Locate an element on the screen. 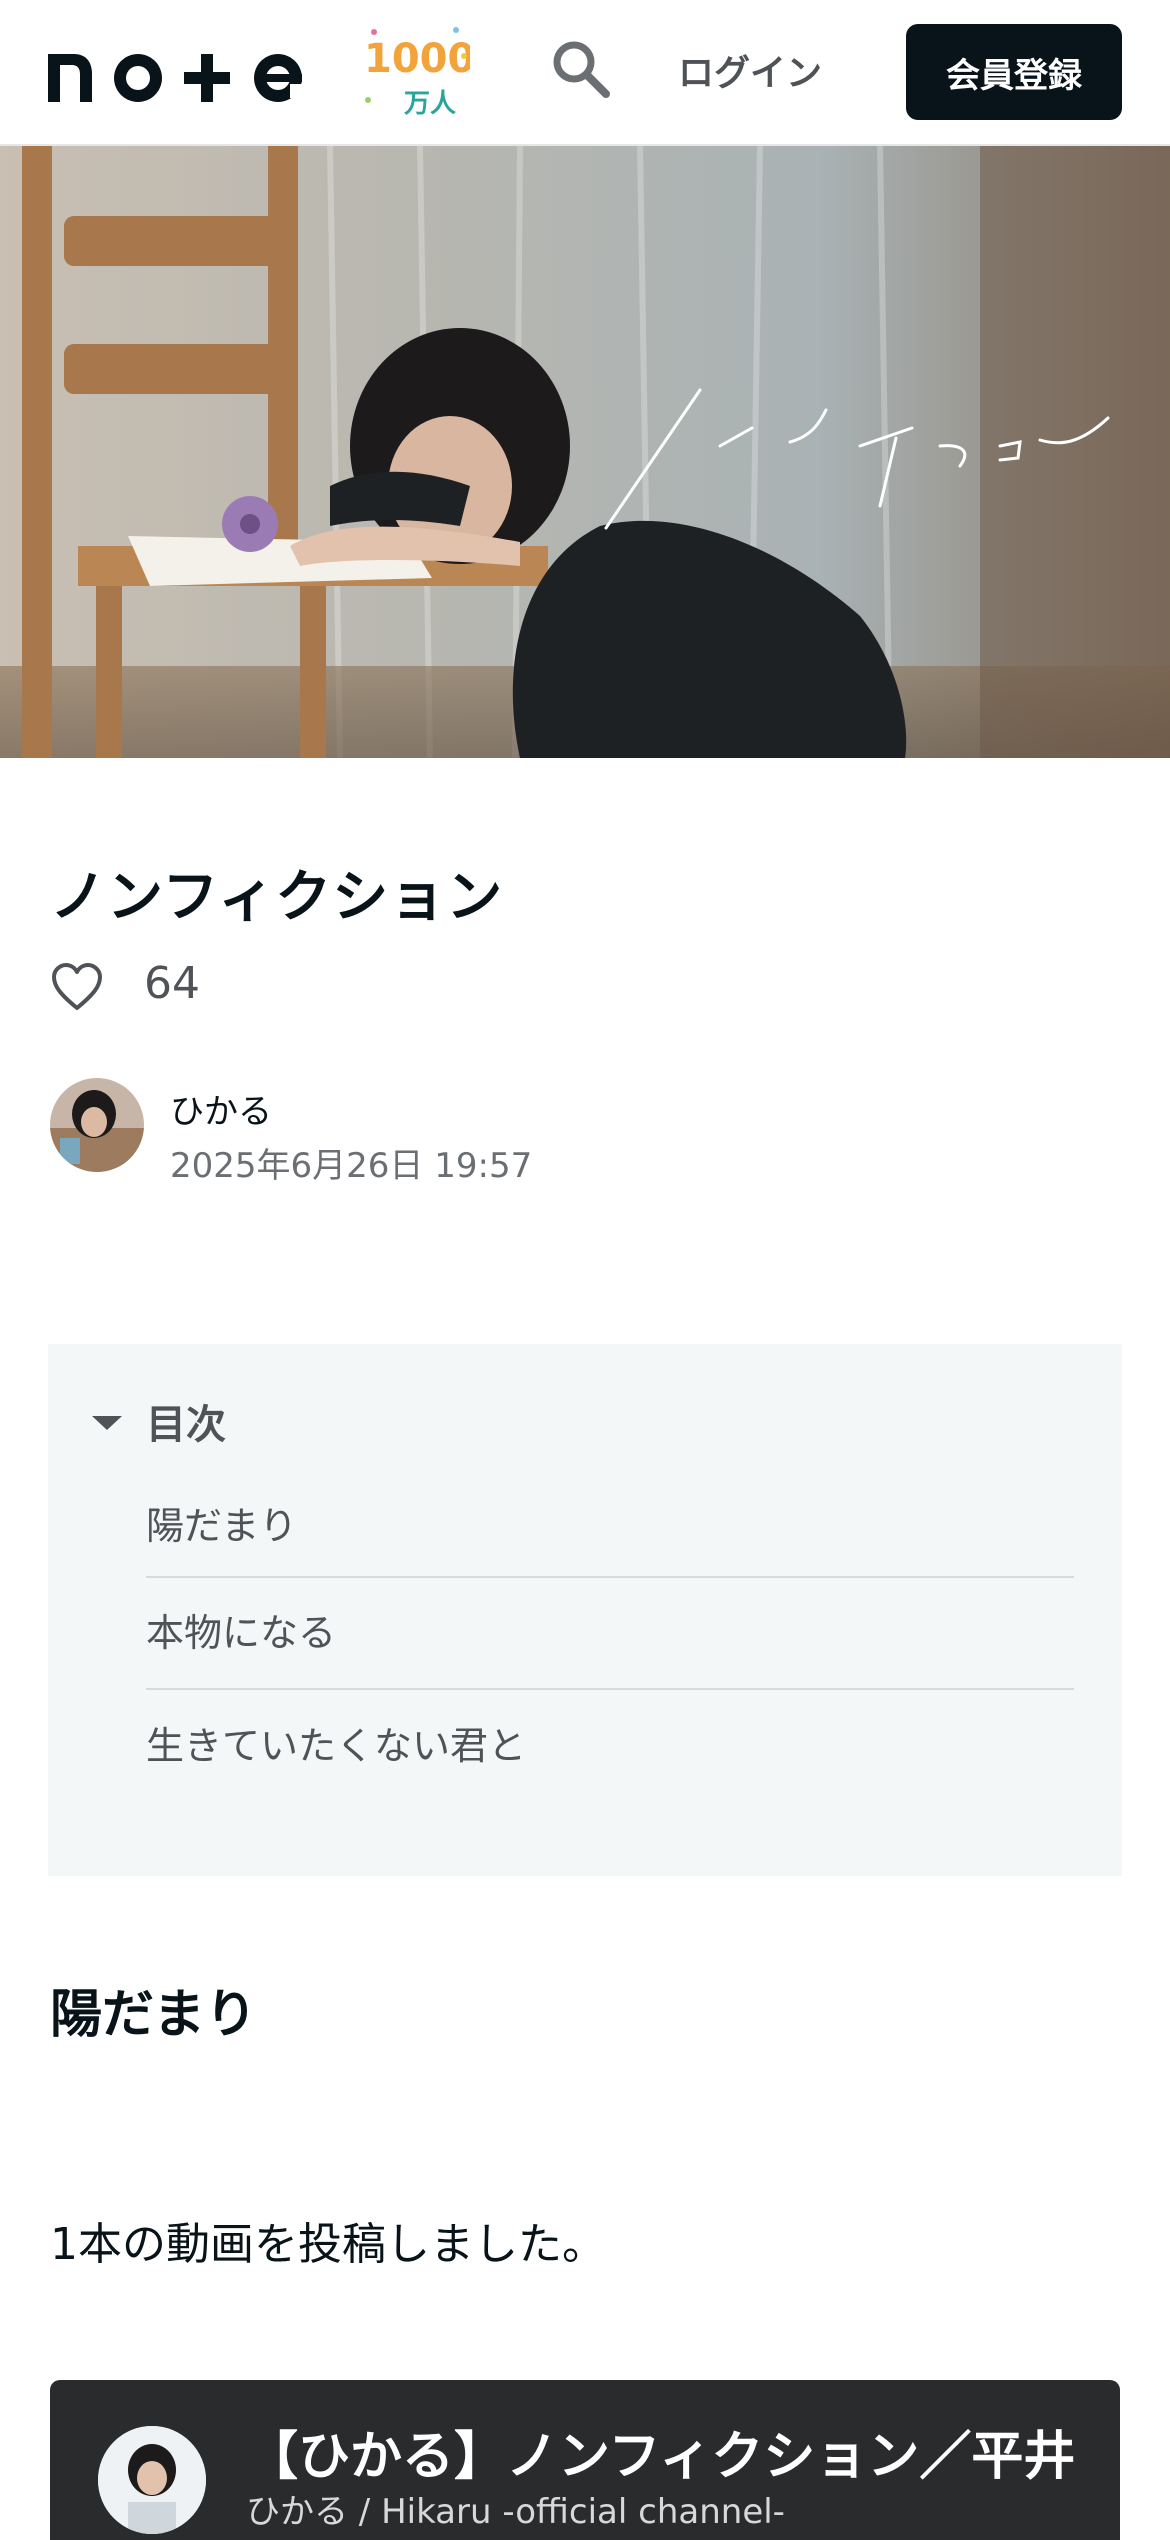 The image size is (1170, 2540). login-link: ログイン is located at coordinates (750, 70).